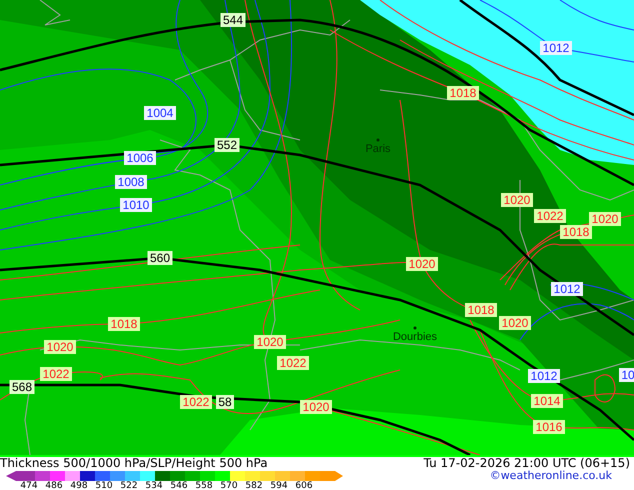  Describe the element at coordinates (177, 479) in the screenshot. I see `color-legend: 474 486 498 510 522 534 546 558 570 582 594 606` at that location.